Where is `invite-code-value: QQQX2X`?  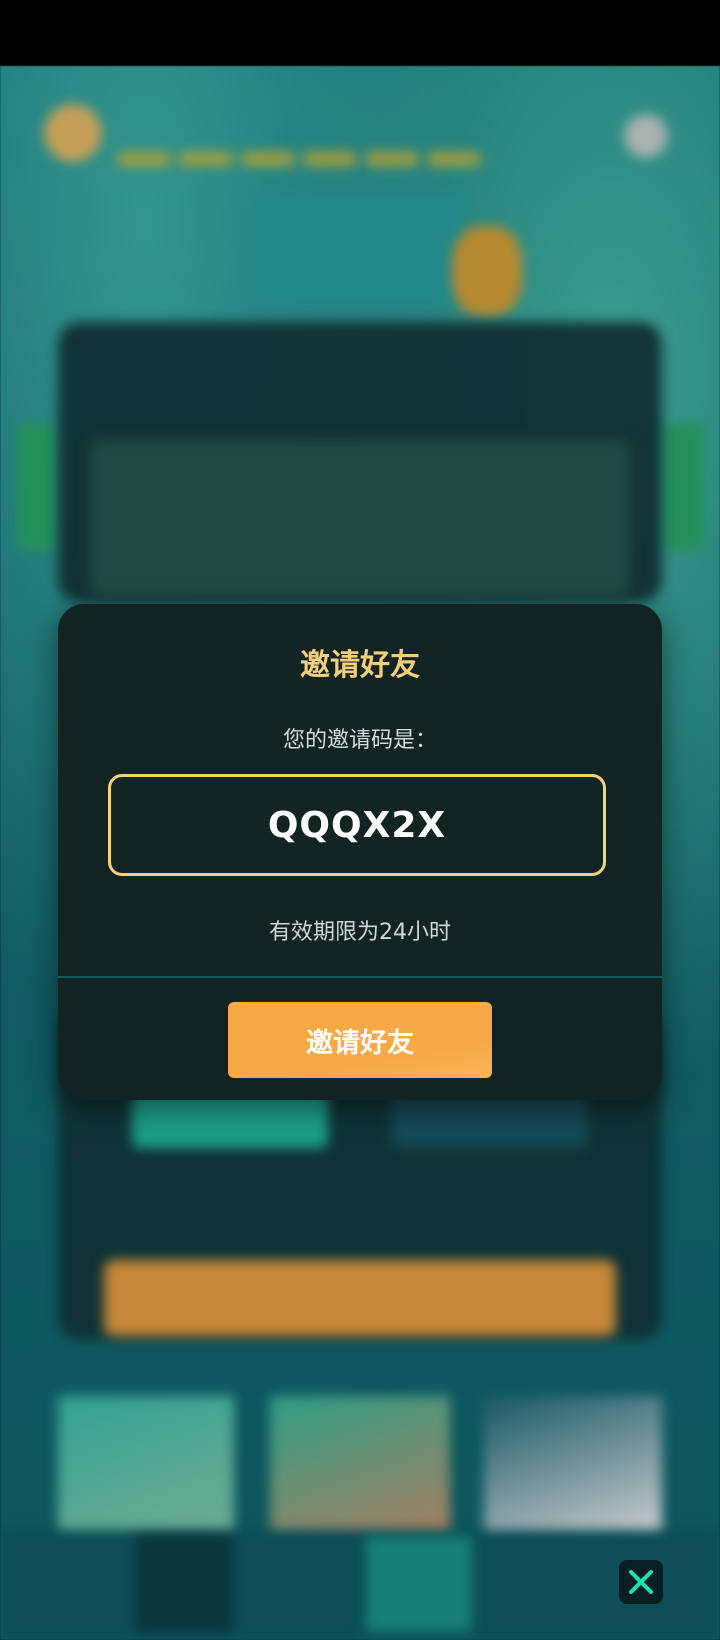 invite-code-value: QQQX2X is located at coordinates (357, 825).